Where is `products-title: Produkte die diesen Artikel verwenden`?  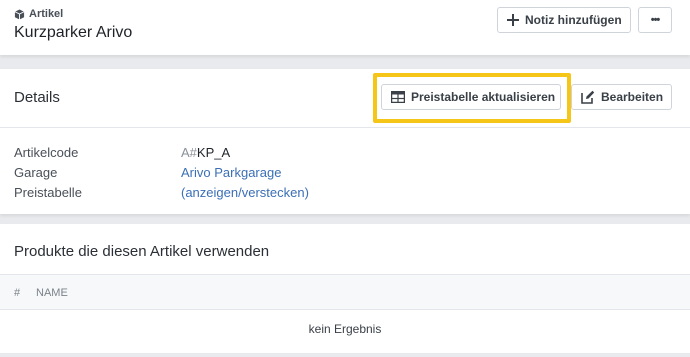 products-title: Produkte die diesen Artikel verwenden is located at coordinates (142, 251).